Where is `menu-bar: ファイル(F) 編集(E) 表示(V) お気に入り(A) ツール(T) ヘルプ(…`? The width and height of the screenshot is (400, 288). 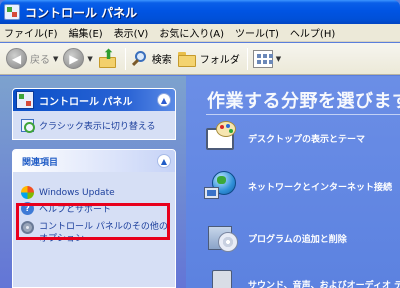 menu-bar: ファイル(F) 編集(E) 表示(V) お気に入り(A) ツール(T) ヘルプ(… is located at coordinates (200, 33).